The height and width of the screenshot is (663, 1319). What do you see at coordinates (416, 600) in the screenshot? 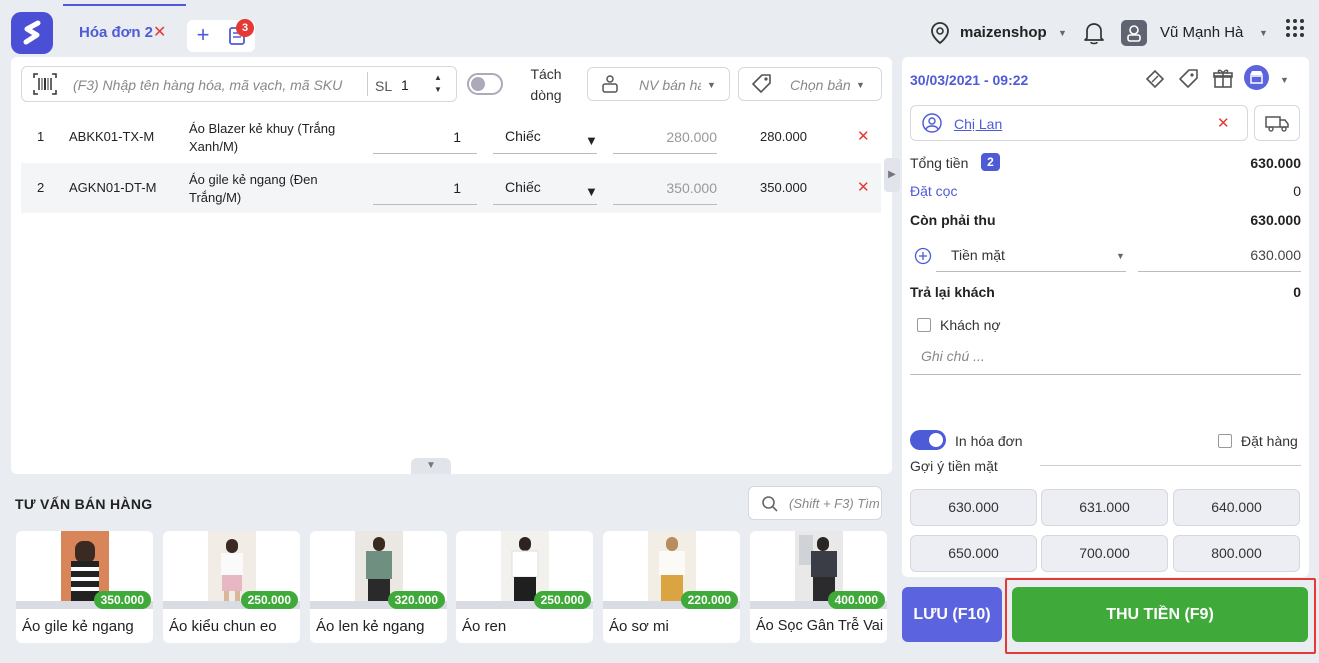
I see `product-price-badge: 320.000` at bounding box center [416, 600].